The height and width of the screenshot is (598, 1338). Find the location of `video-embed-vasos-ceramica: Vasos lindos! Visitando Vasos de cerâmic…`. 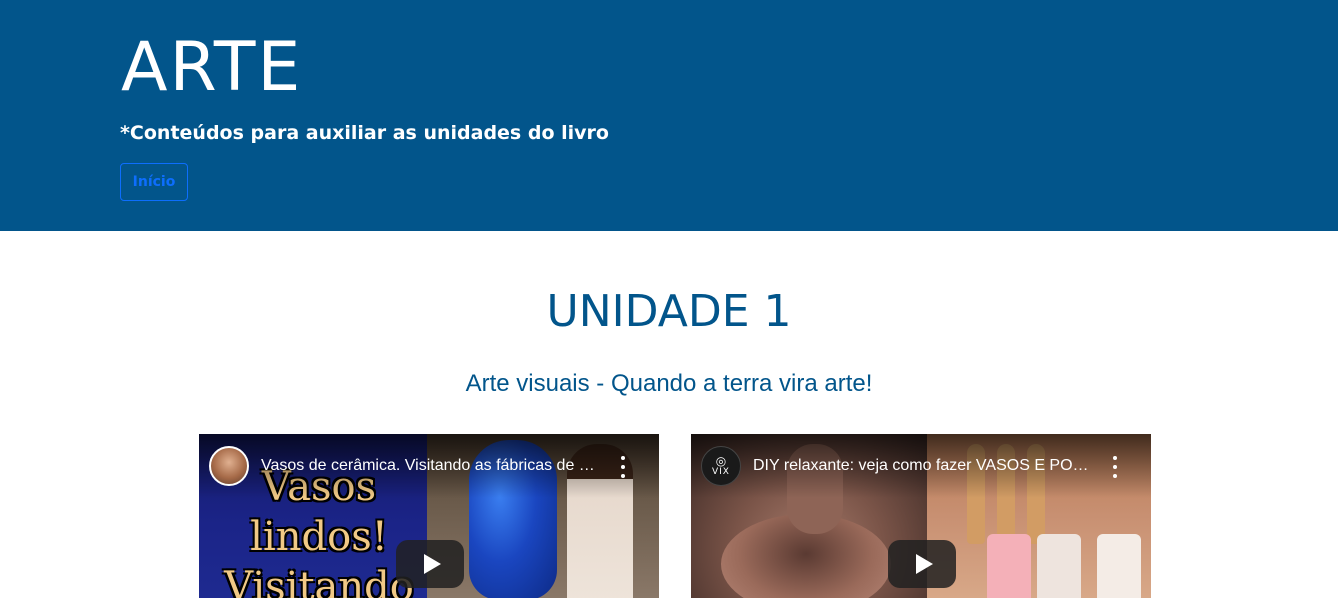

video-embed-vasos-ceramica: Vasos lindos! Visitando Vasos de cerâmic… is located at coordinates (429, 516).